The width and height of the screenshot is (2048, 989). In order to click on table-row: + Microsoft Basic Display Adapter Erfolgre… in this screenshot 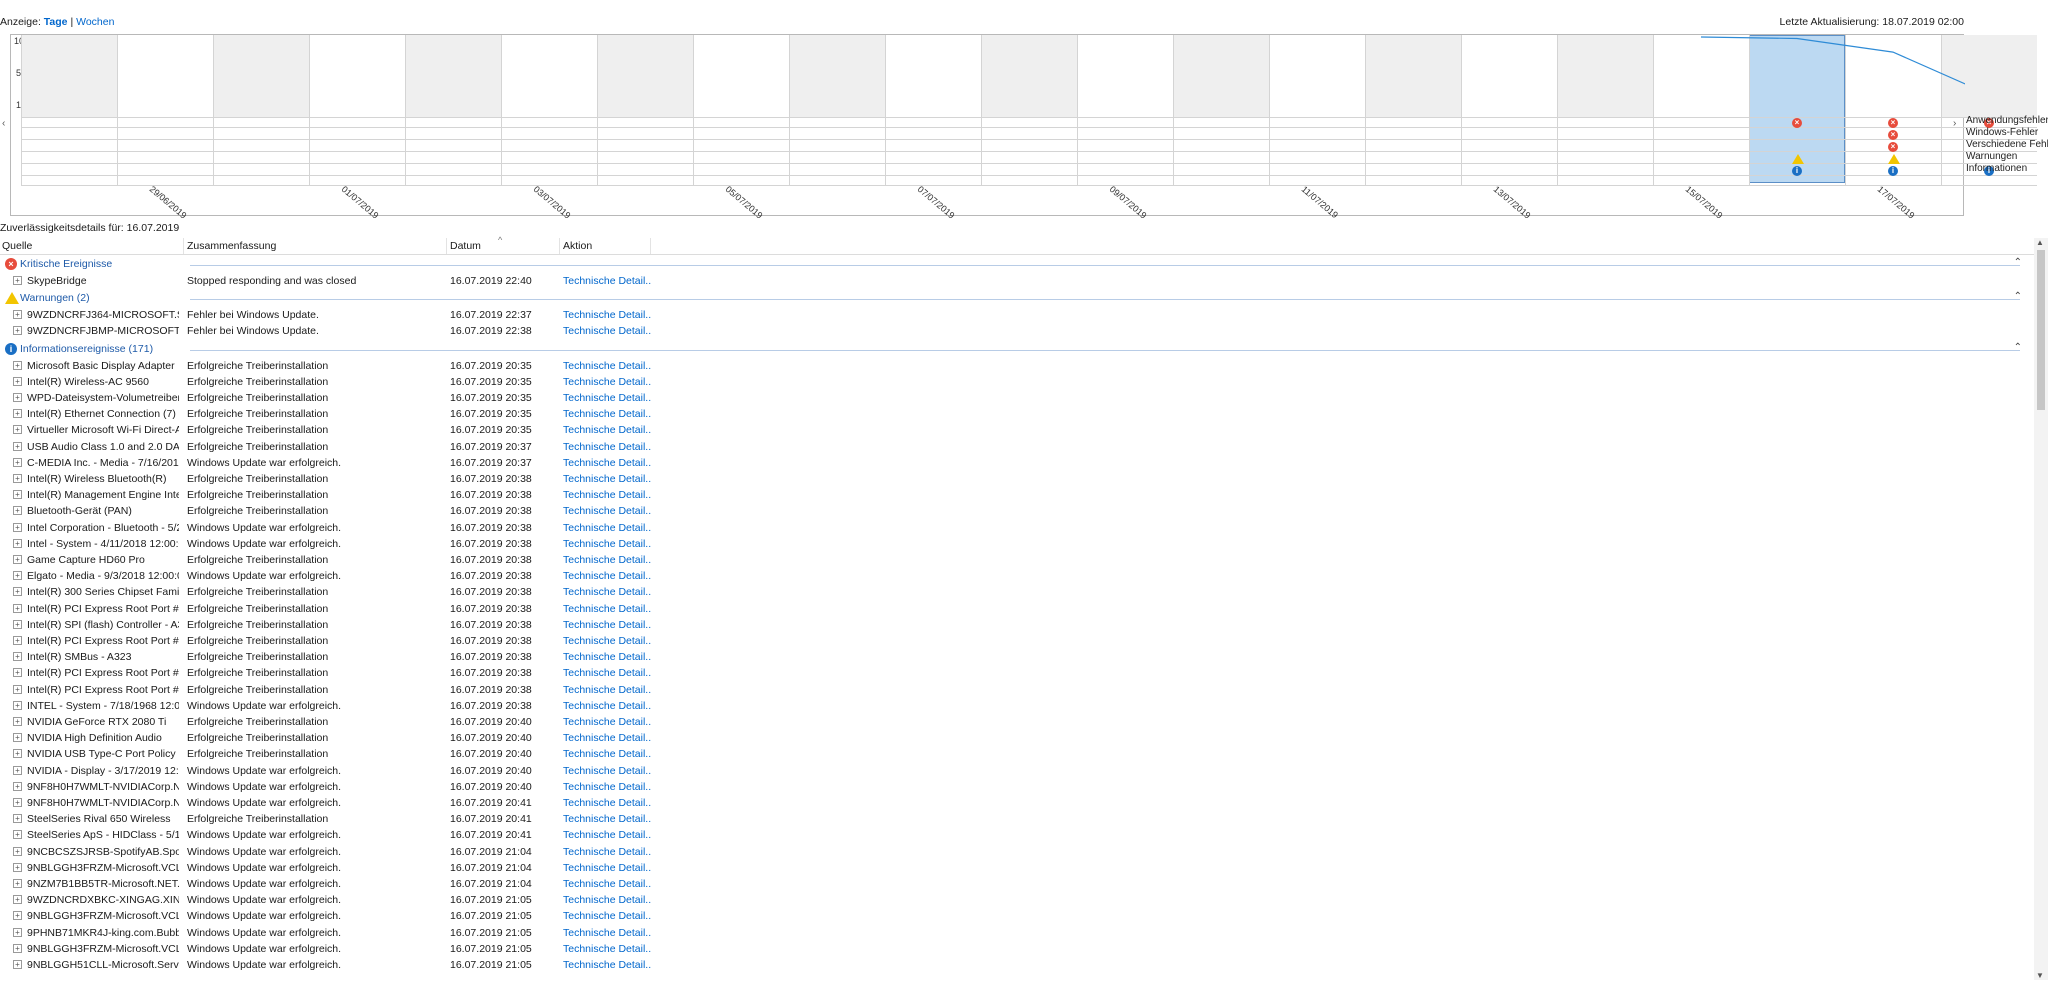, I will do `click(1015, 366)`.